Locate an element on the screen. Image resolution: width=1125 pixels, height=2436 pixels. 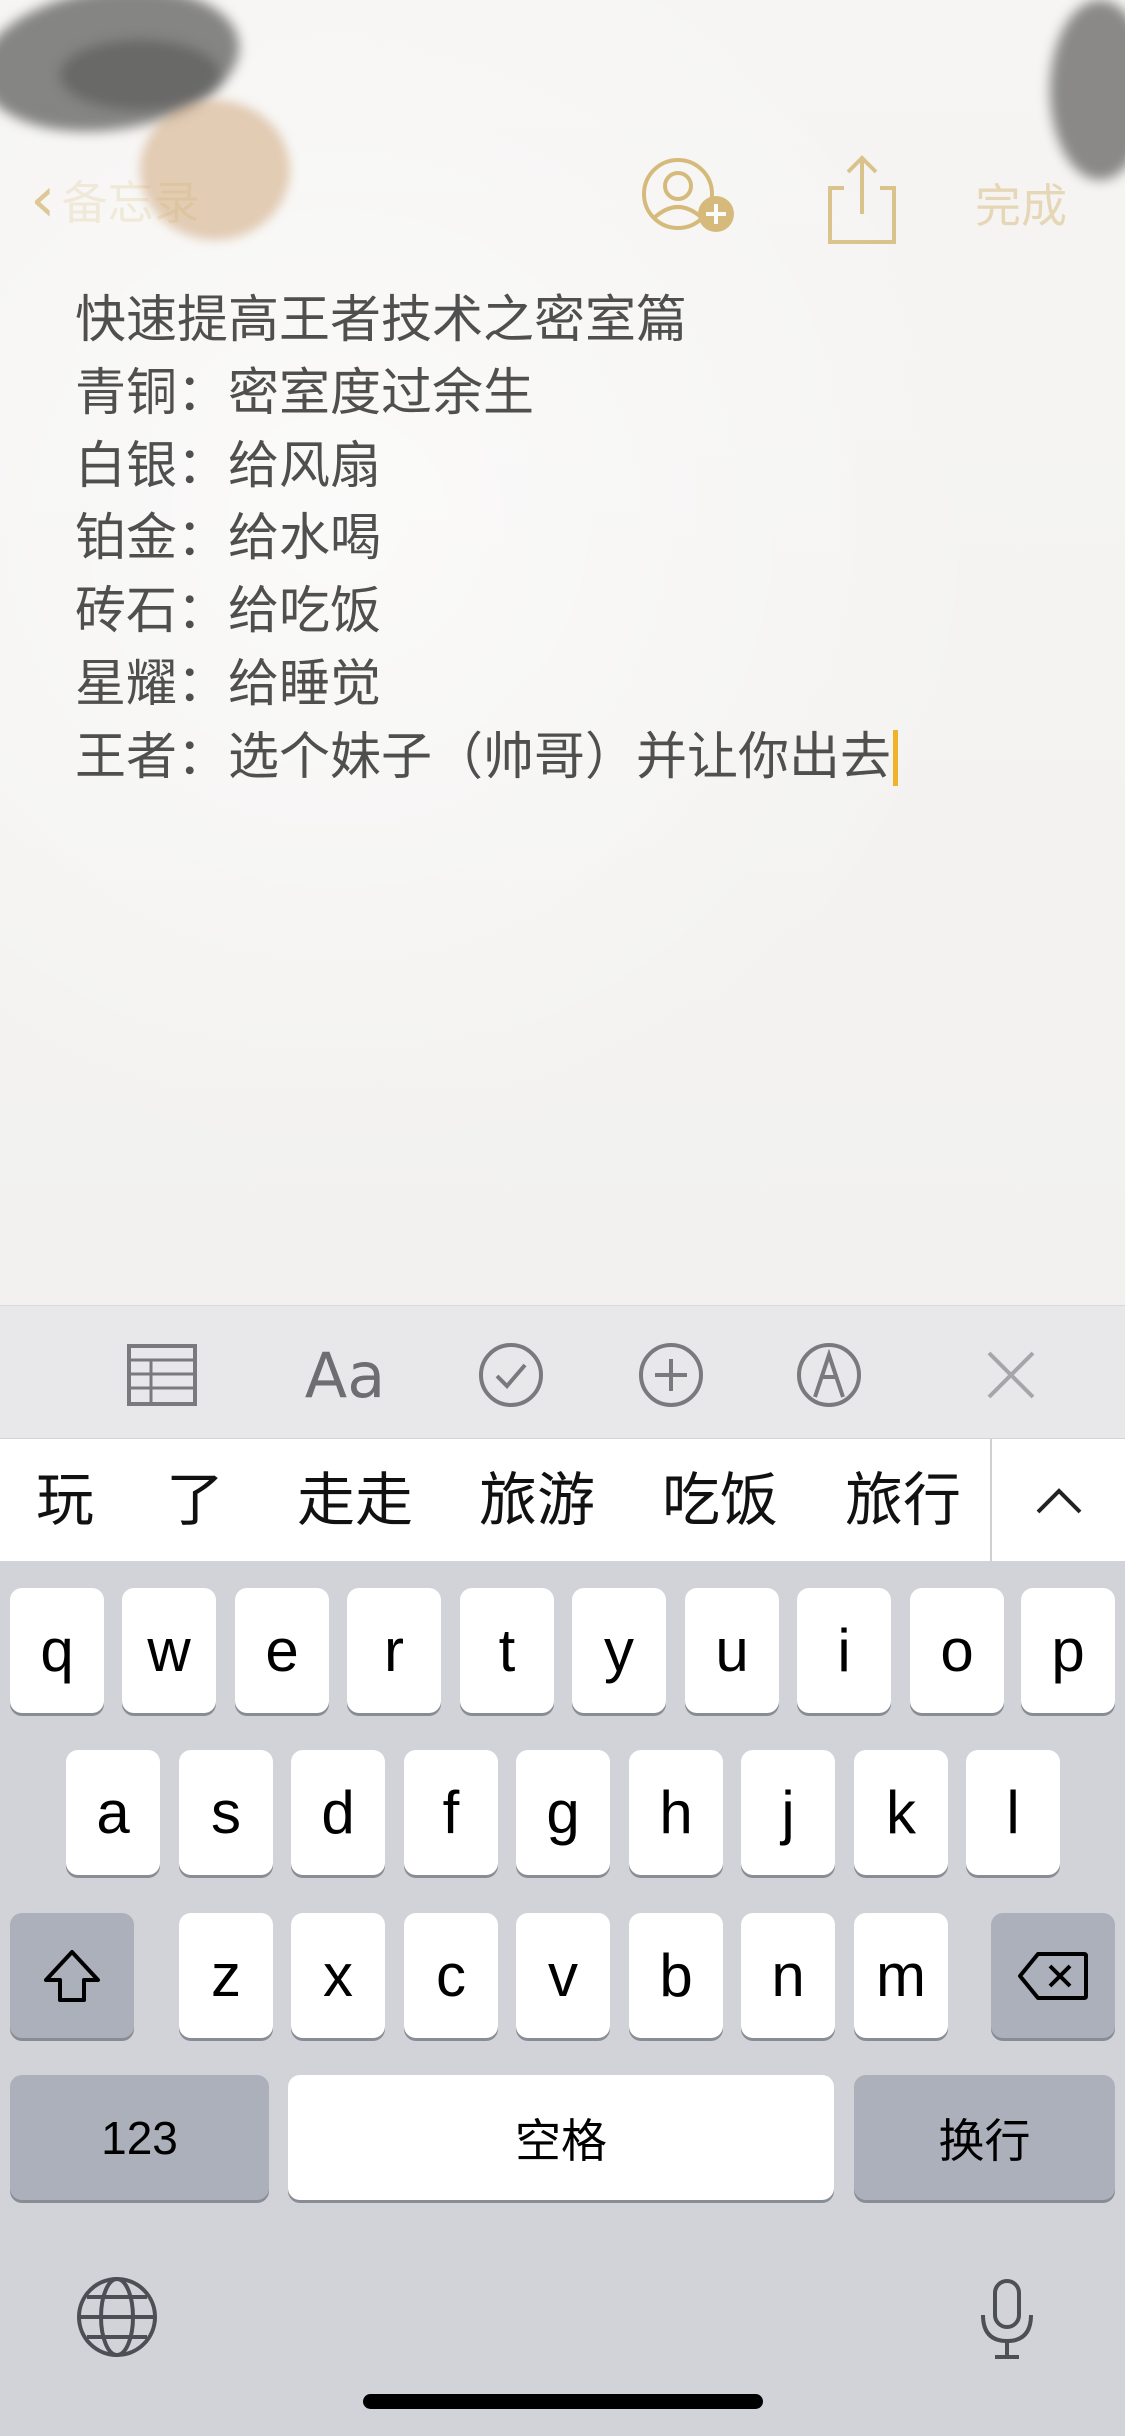
delete-key is located at coordinates (1053, 1975).